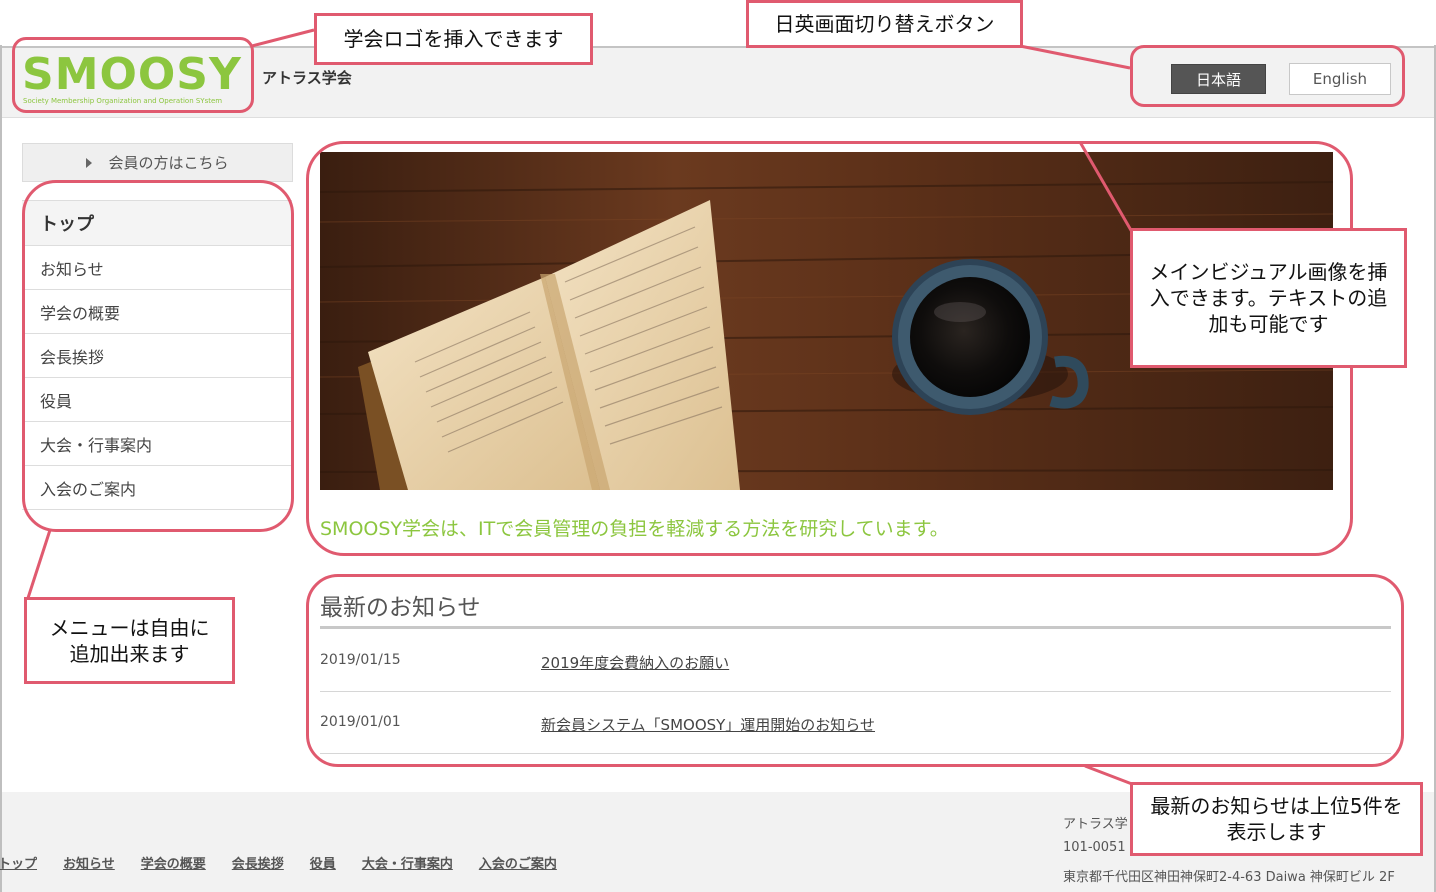 The height and width of the screenshot is (892, 1436). Describe the element at coordinates (258, 862) in the screenshot. I see `footer-link-greeting: 会長挨拶` at that location.